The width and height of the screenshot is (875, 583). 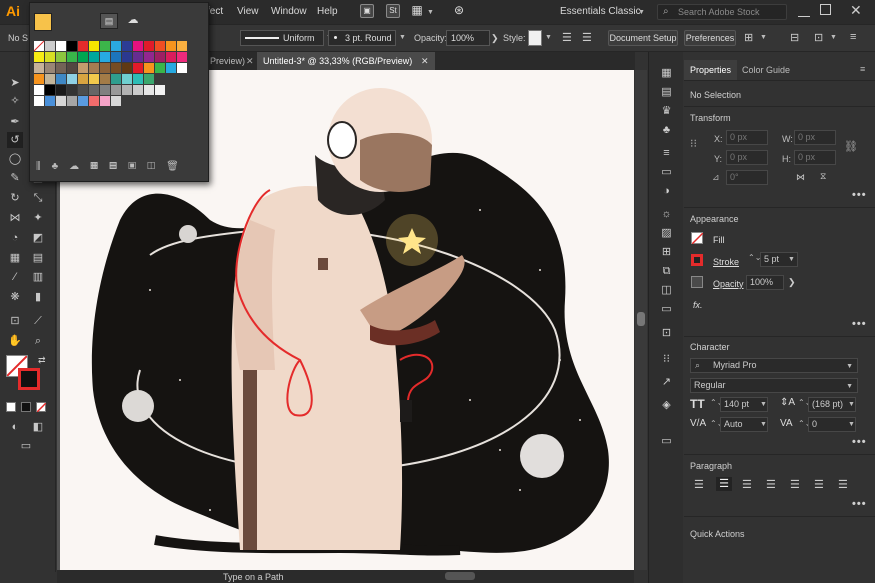 I want to click on pathfinder-icon: ◫, so click(x=666, y=290).